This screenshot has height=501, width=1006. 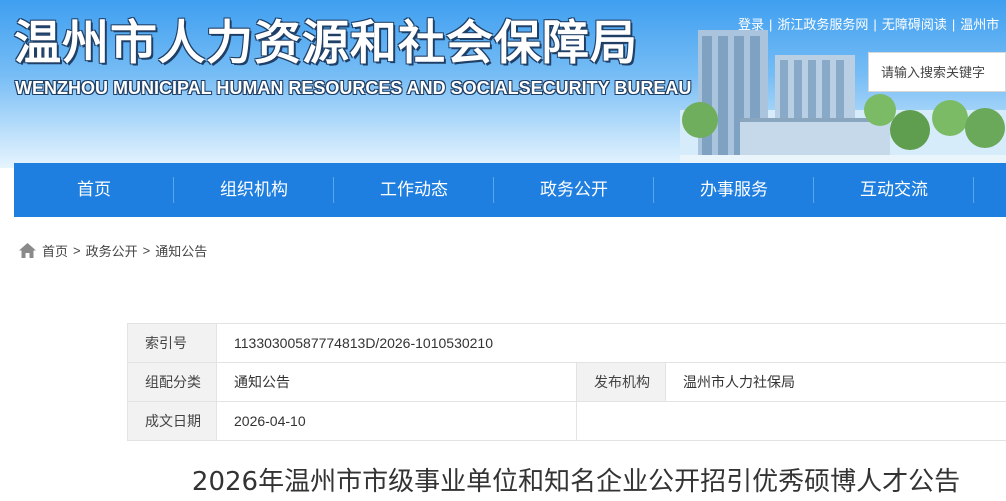 I want to click on nav-interaction: 互动交流, so click(x=894, y=190).